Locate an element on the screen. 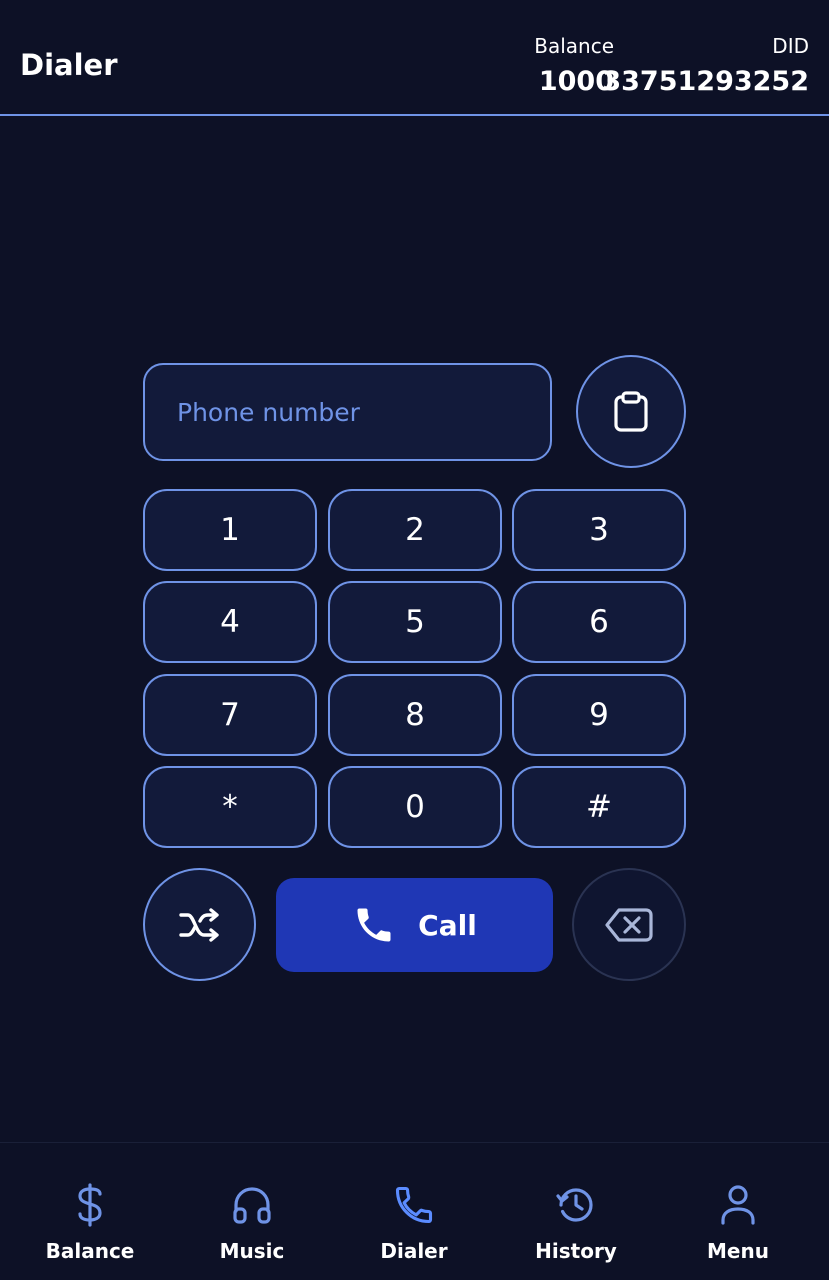  key-8: 8 is located at coordinates (415, 715).